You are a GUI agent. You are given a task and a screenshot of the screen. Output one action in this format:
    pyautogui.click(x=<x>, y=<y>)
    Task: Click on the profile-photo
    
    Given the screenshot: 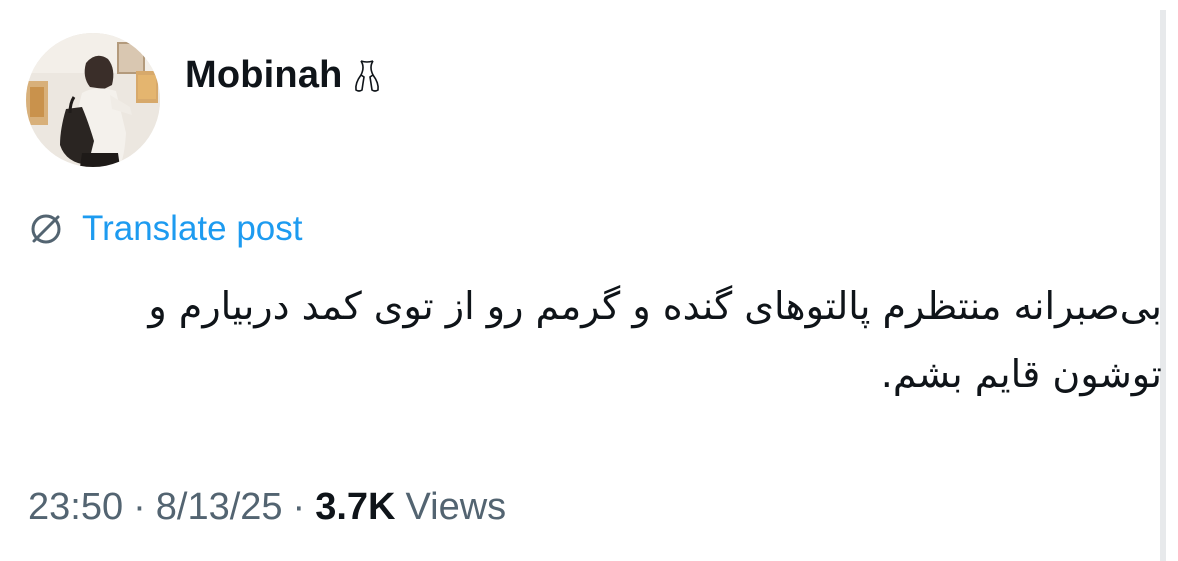 What is the action you would take?
    pyautogui.click(x=93, y=100)
    